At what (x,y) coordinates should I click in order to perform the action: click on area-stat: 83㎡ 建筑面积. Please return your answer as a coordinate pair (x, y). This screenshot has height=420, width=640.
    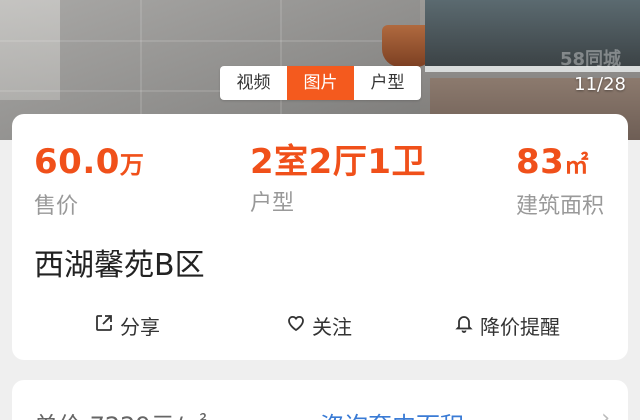
    Looking at the image, I should click on (560, 181).